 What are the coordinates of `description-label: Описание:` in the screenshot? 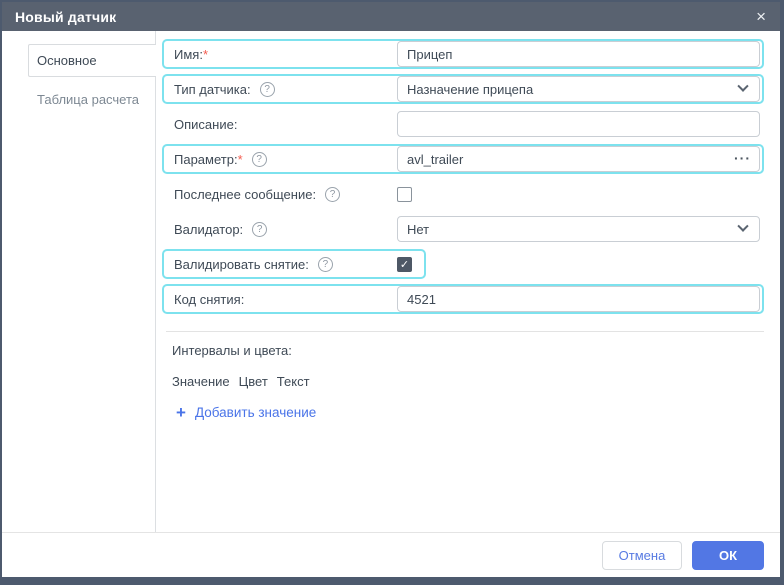 It's located at (281, 124).